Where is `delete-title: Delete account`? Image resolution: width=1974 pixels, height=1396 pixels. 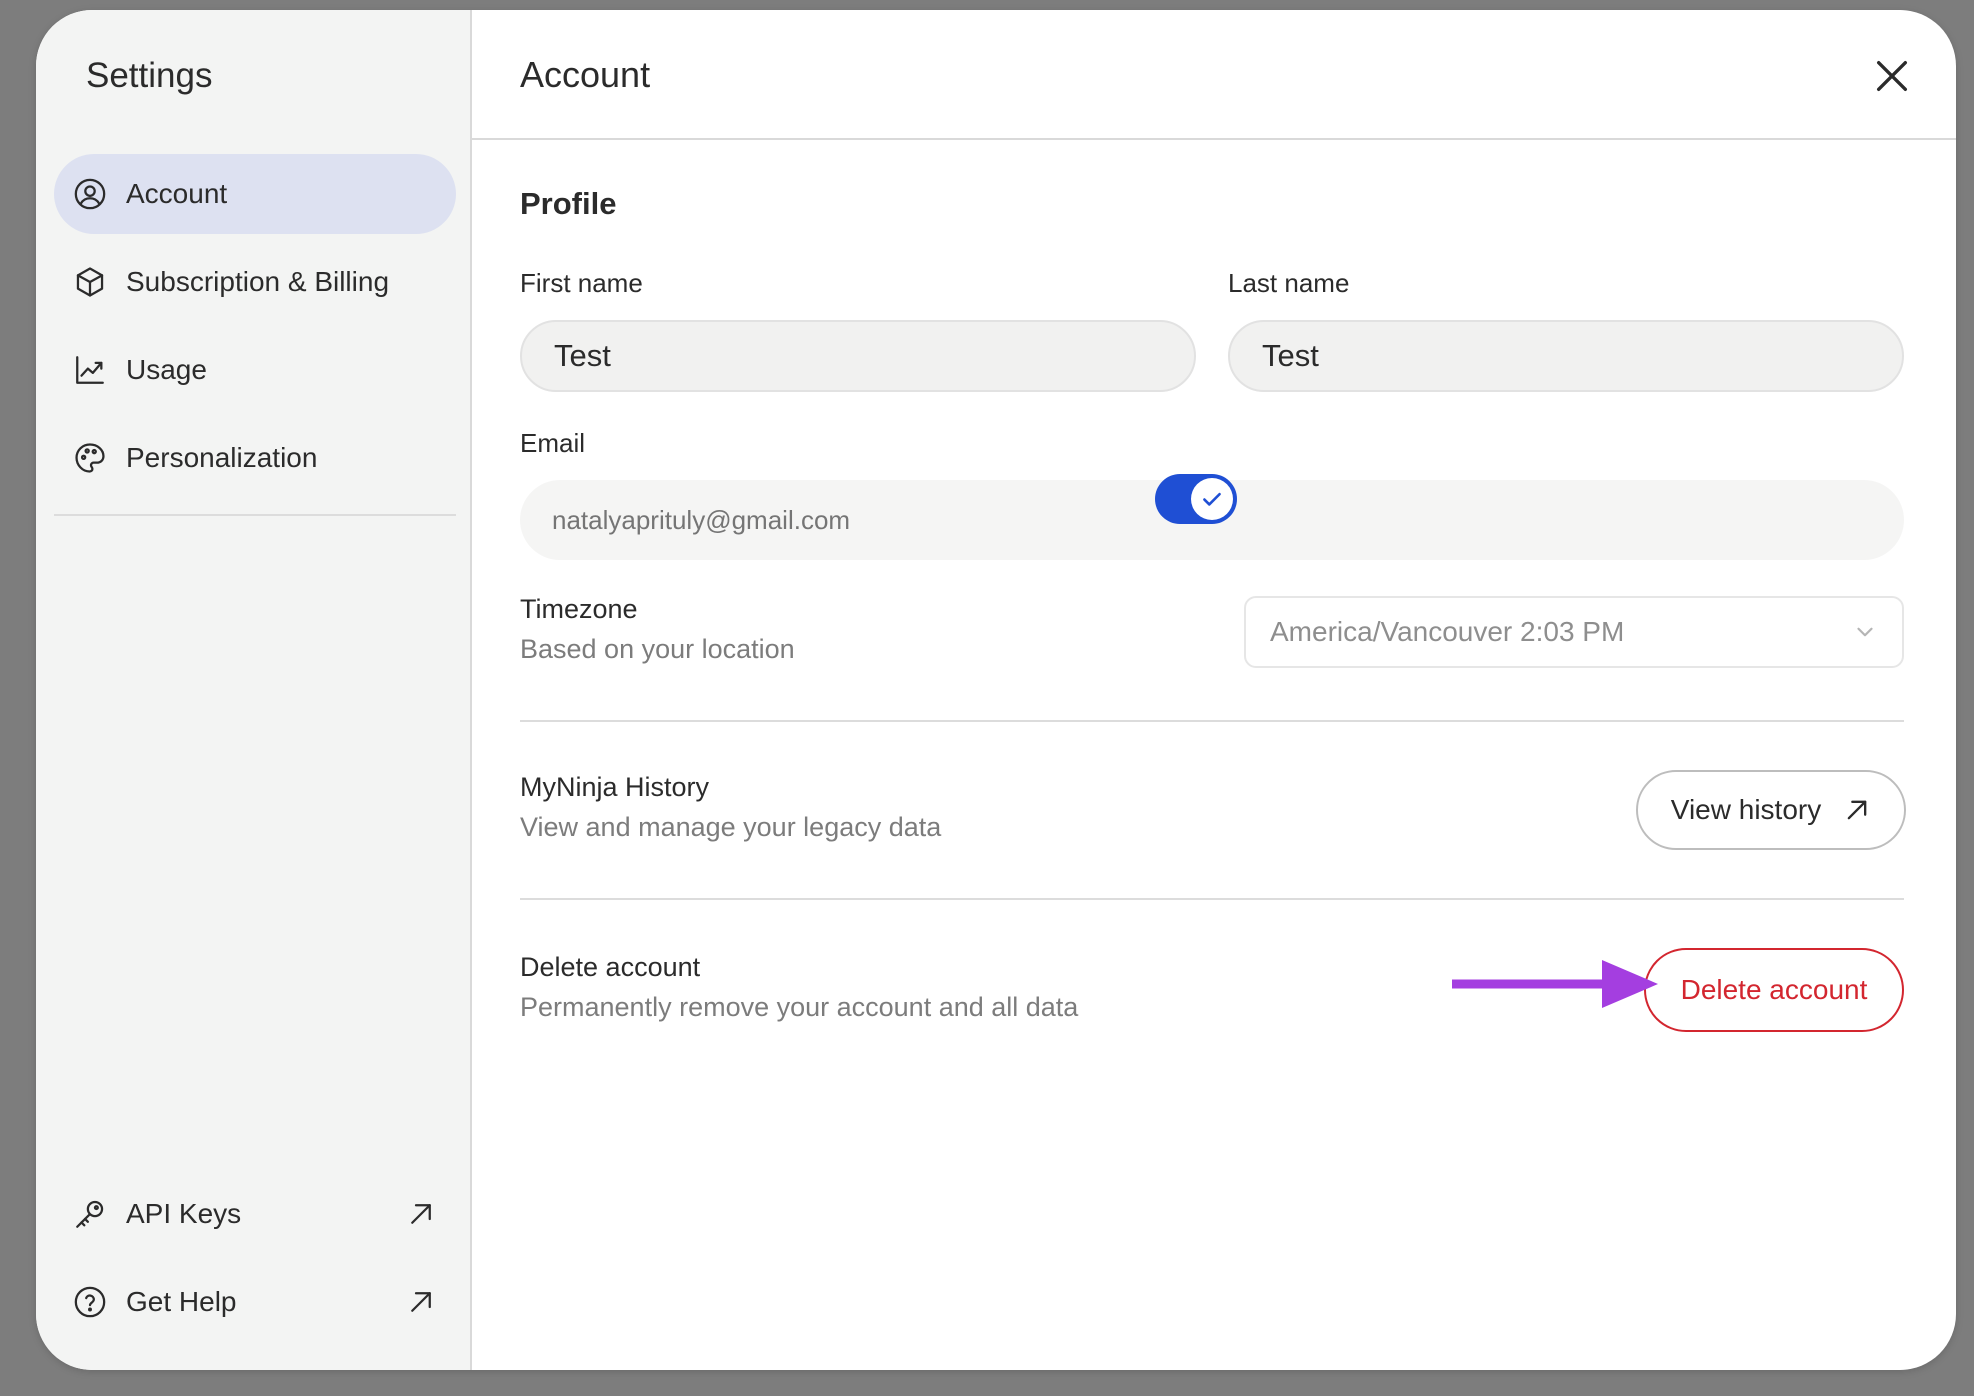 delete-title: Delete account is located at coordinates (610, 967).